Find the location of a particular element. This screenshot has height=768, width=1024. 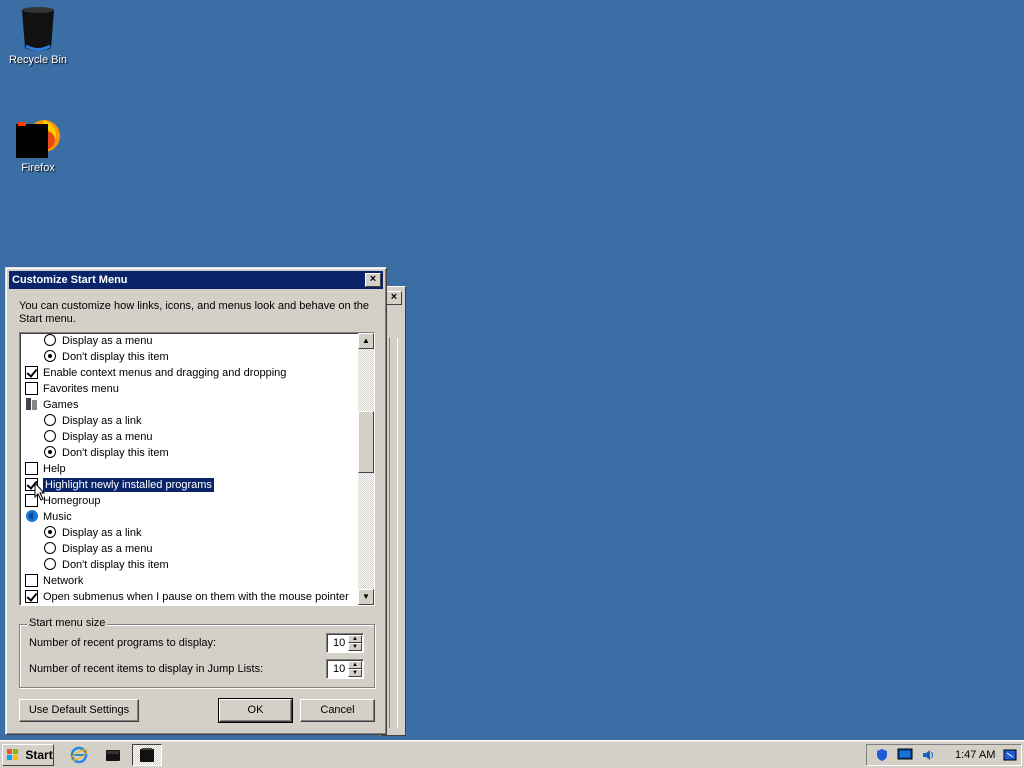

firefox-shortcut: Firefox is located at coordinates (38, 143).